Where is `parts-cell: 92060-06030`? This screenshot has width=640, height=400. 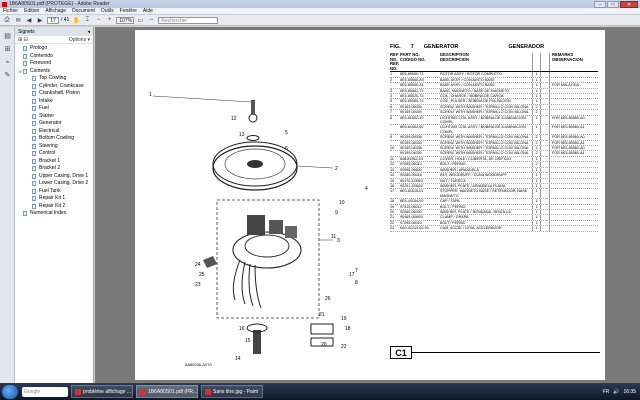 parts-cell: 92060-06030 is located at coordinates (411, 211).